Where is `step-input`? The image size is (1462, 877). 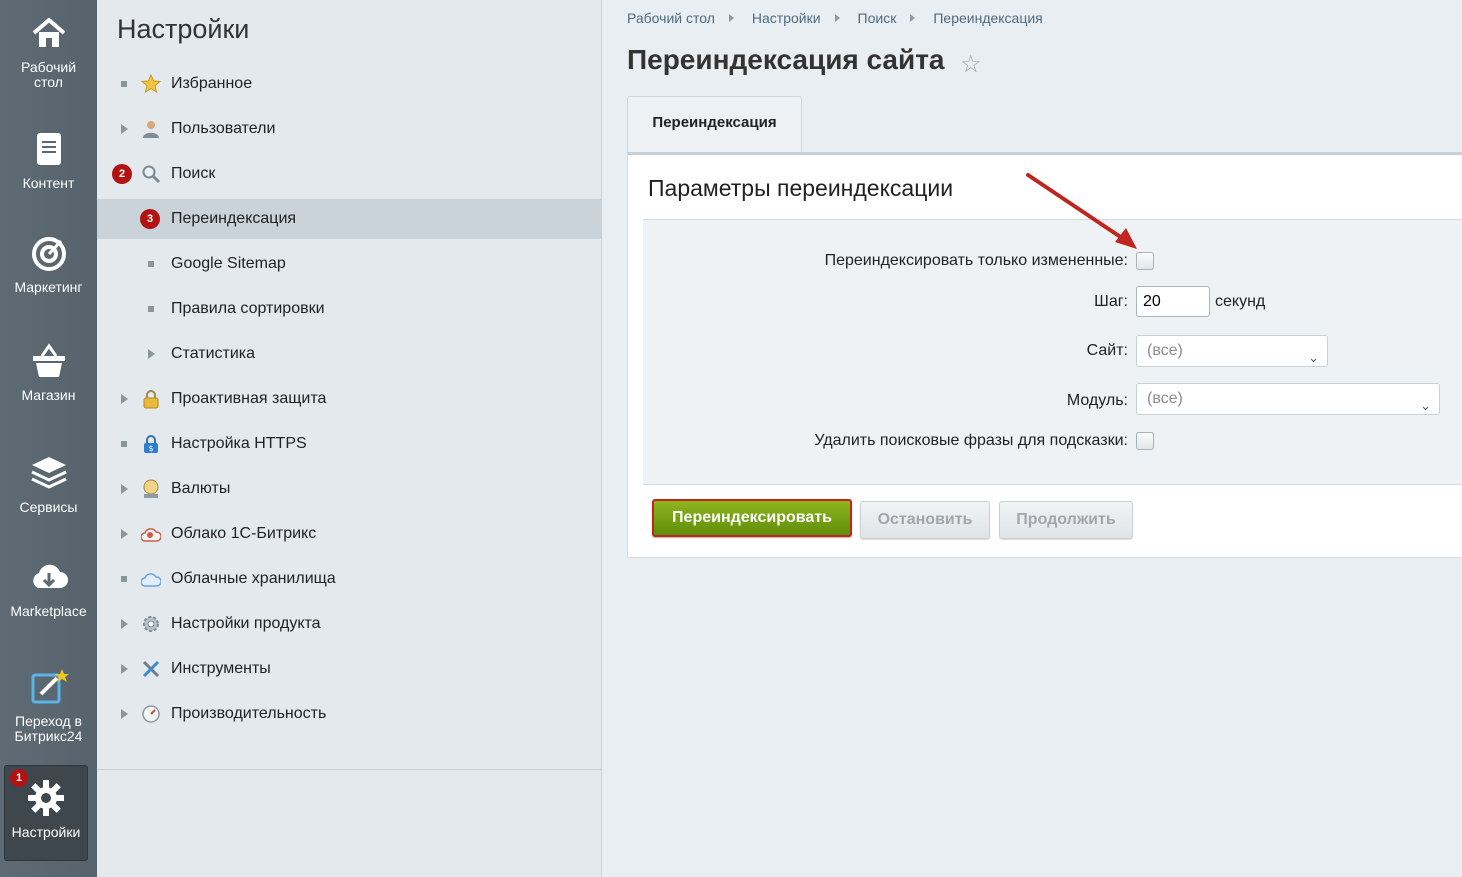 step-input is located at coordinates (1173, 301).